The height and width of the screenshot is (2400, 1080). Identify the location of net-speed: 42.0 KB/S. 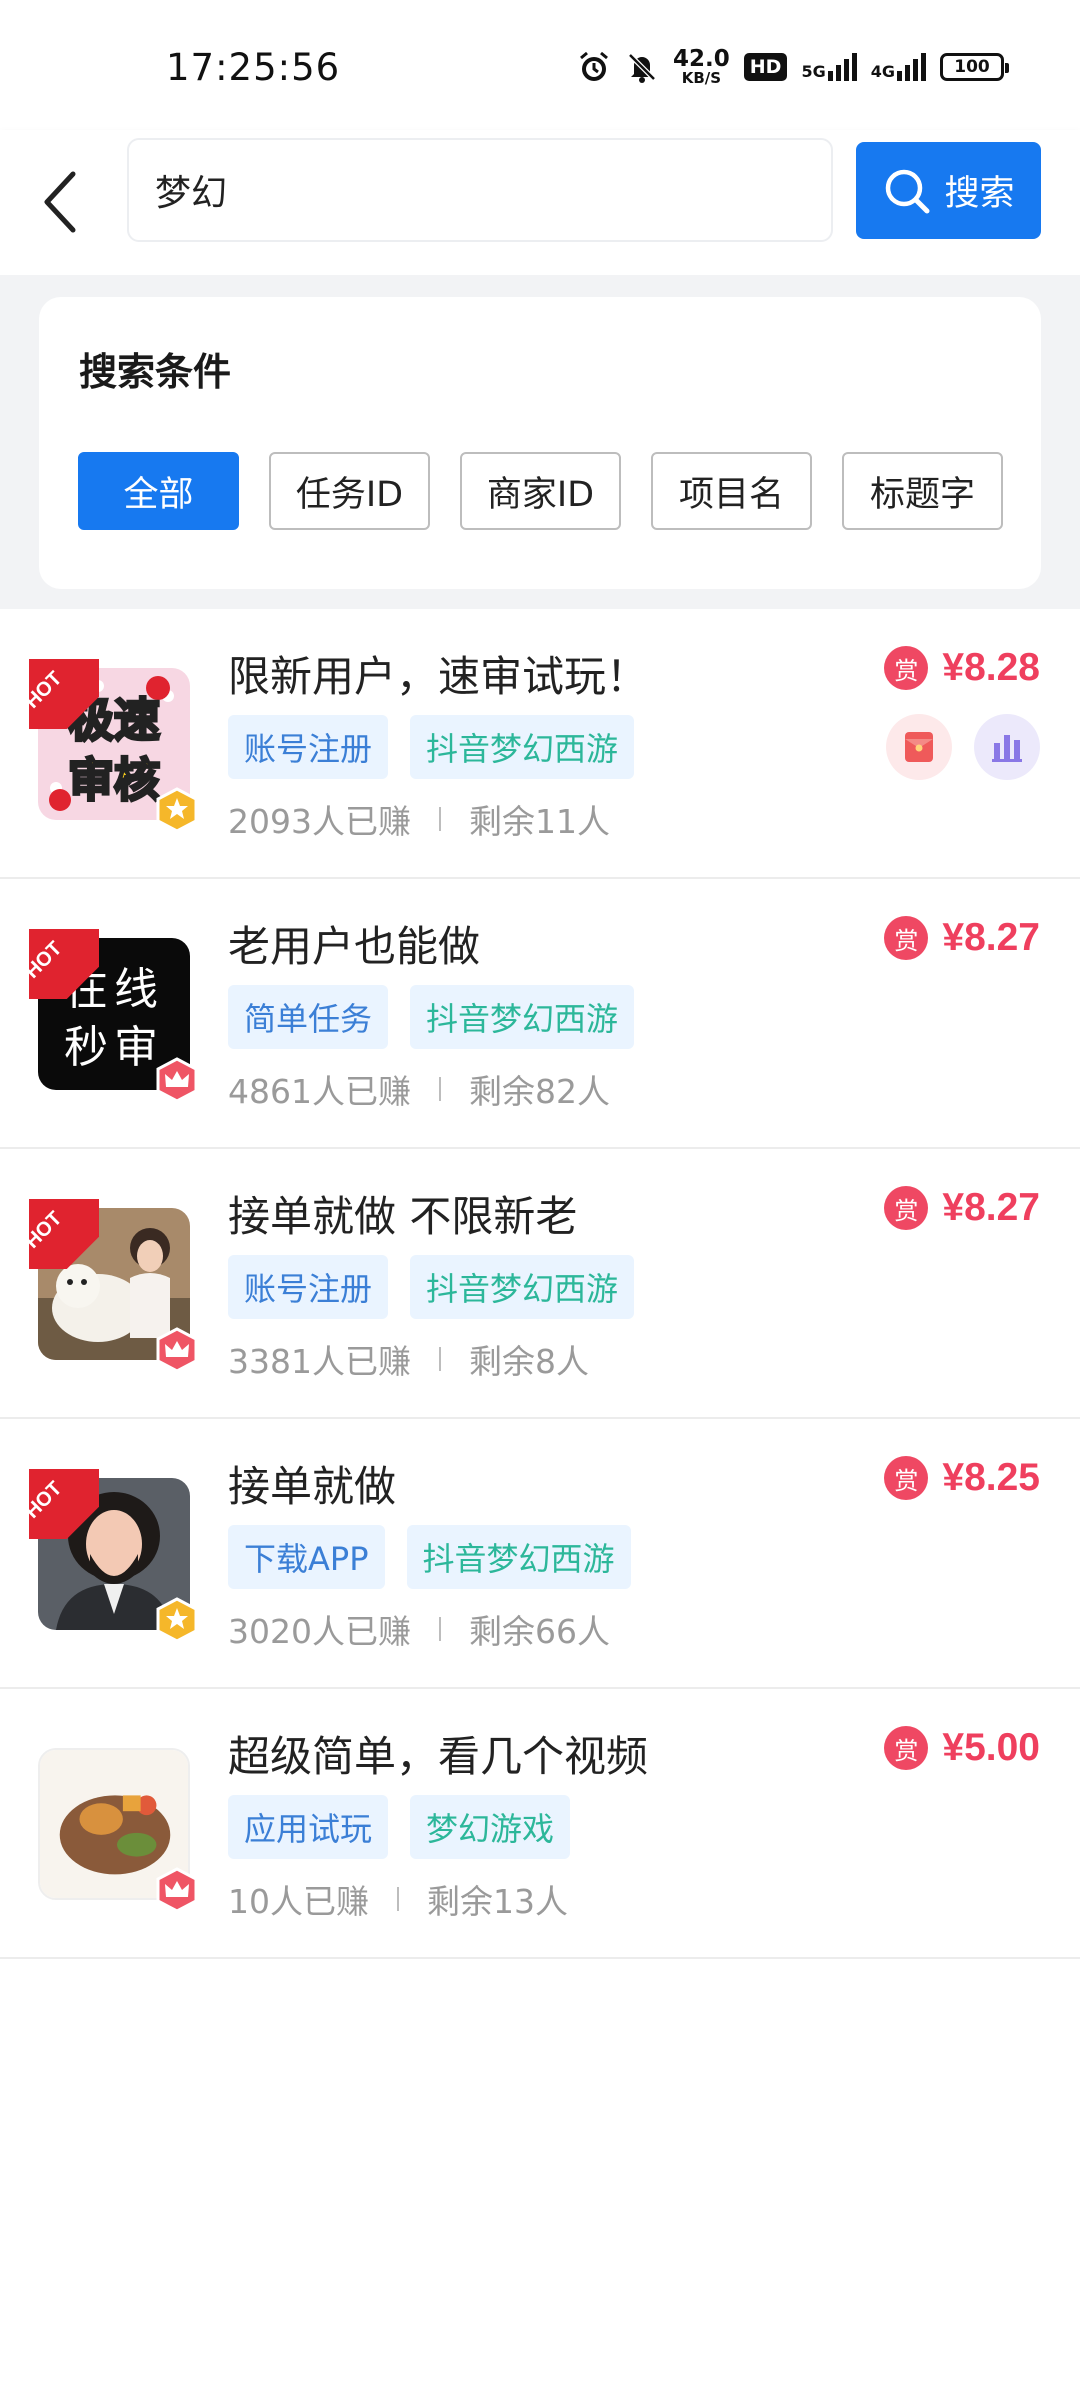
(701, 67).